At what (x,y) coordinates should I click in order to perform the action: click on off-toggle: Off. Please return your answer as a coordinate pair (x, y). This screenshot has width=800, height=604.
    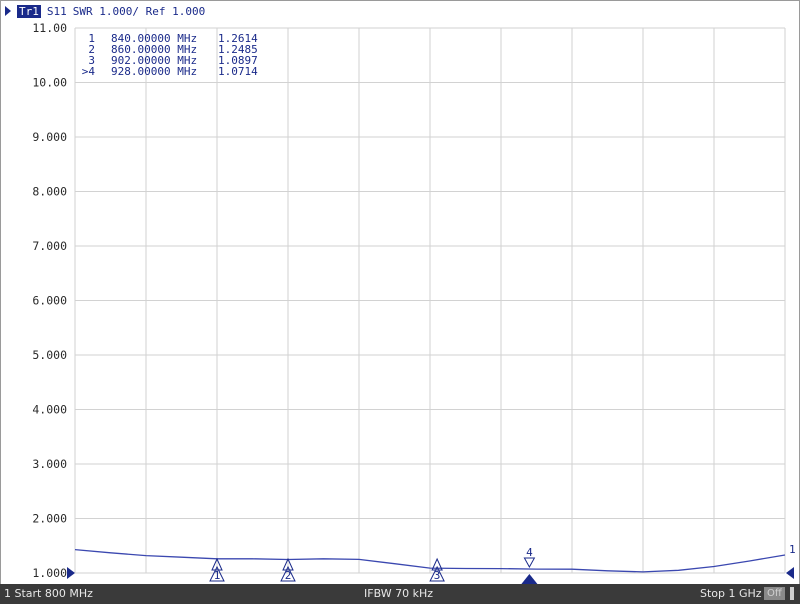
    Looking at the image, I should click on (774, 593).